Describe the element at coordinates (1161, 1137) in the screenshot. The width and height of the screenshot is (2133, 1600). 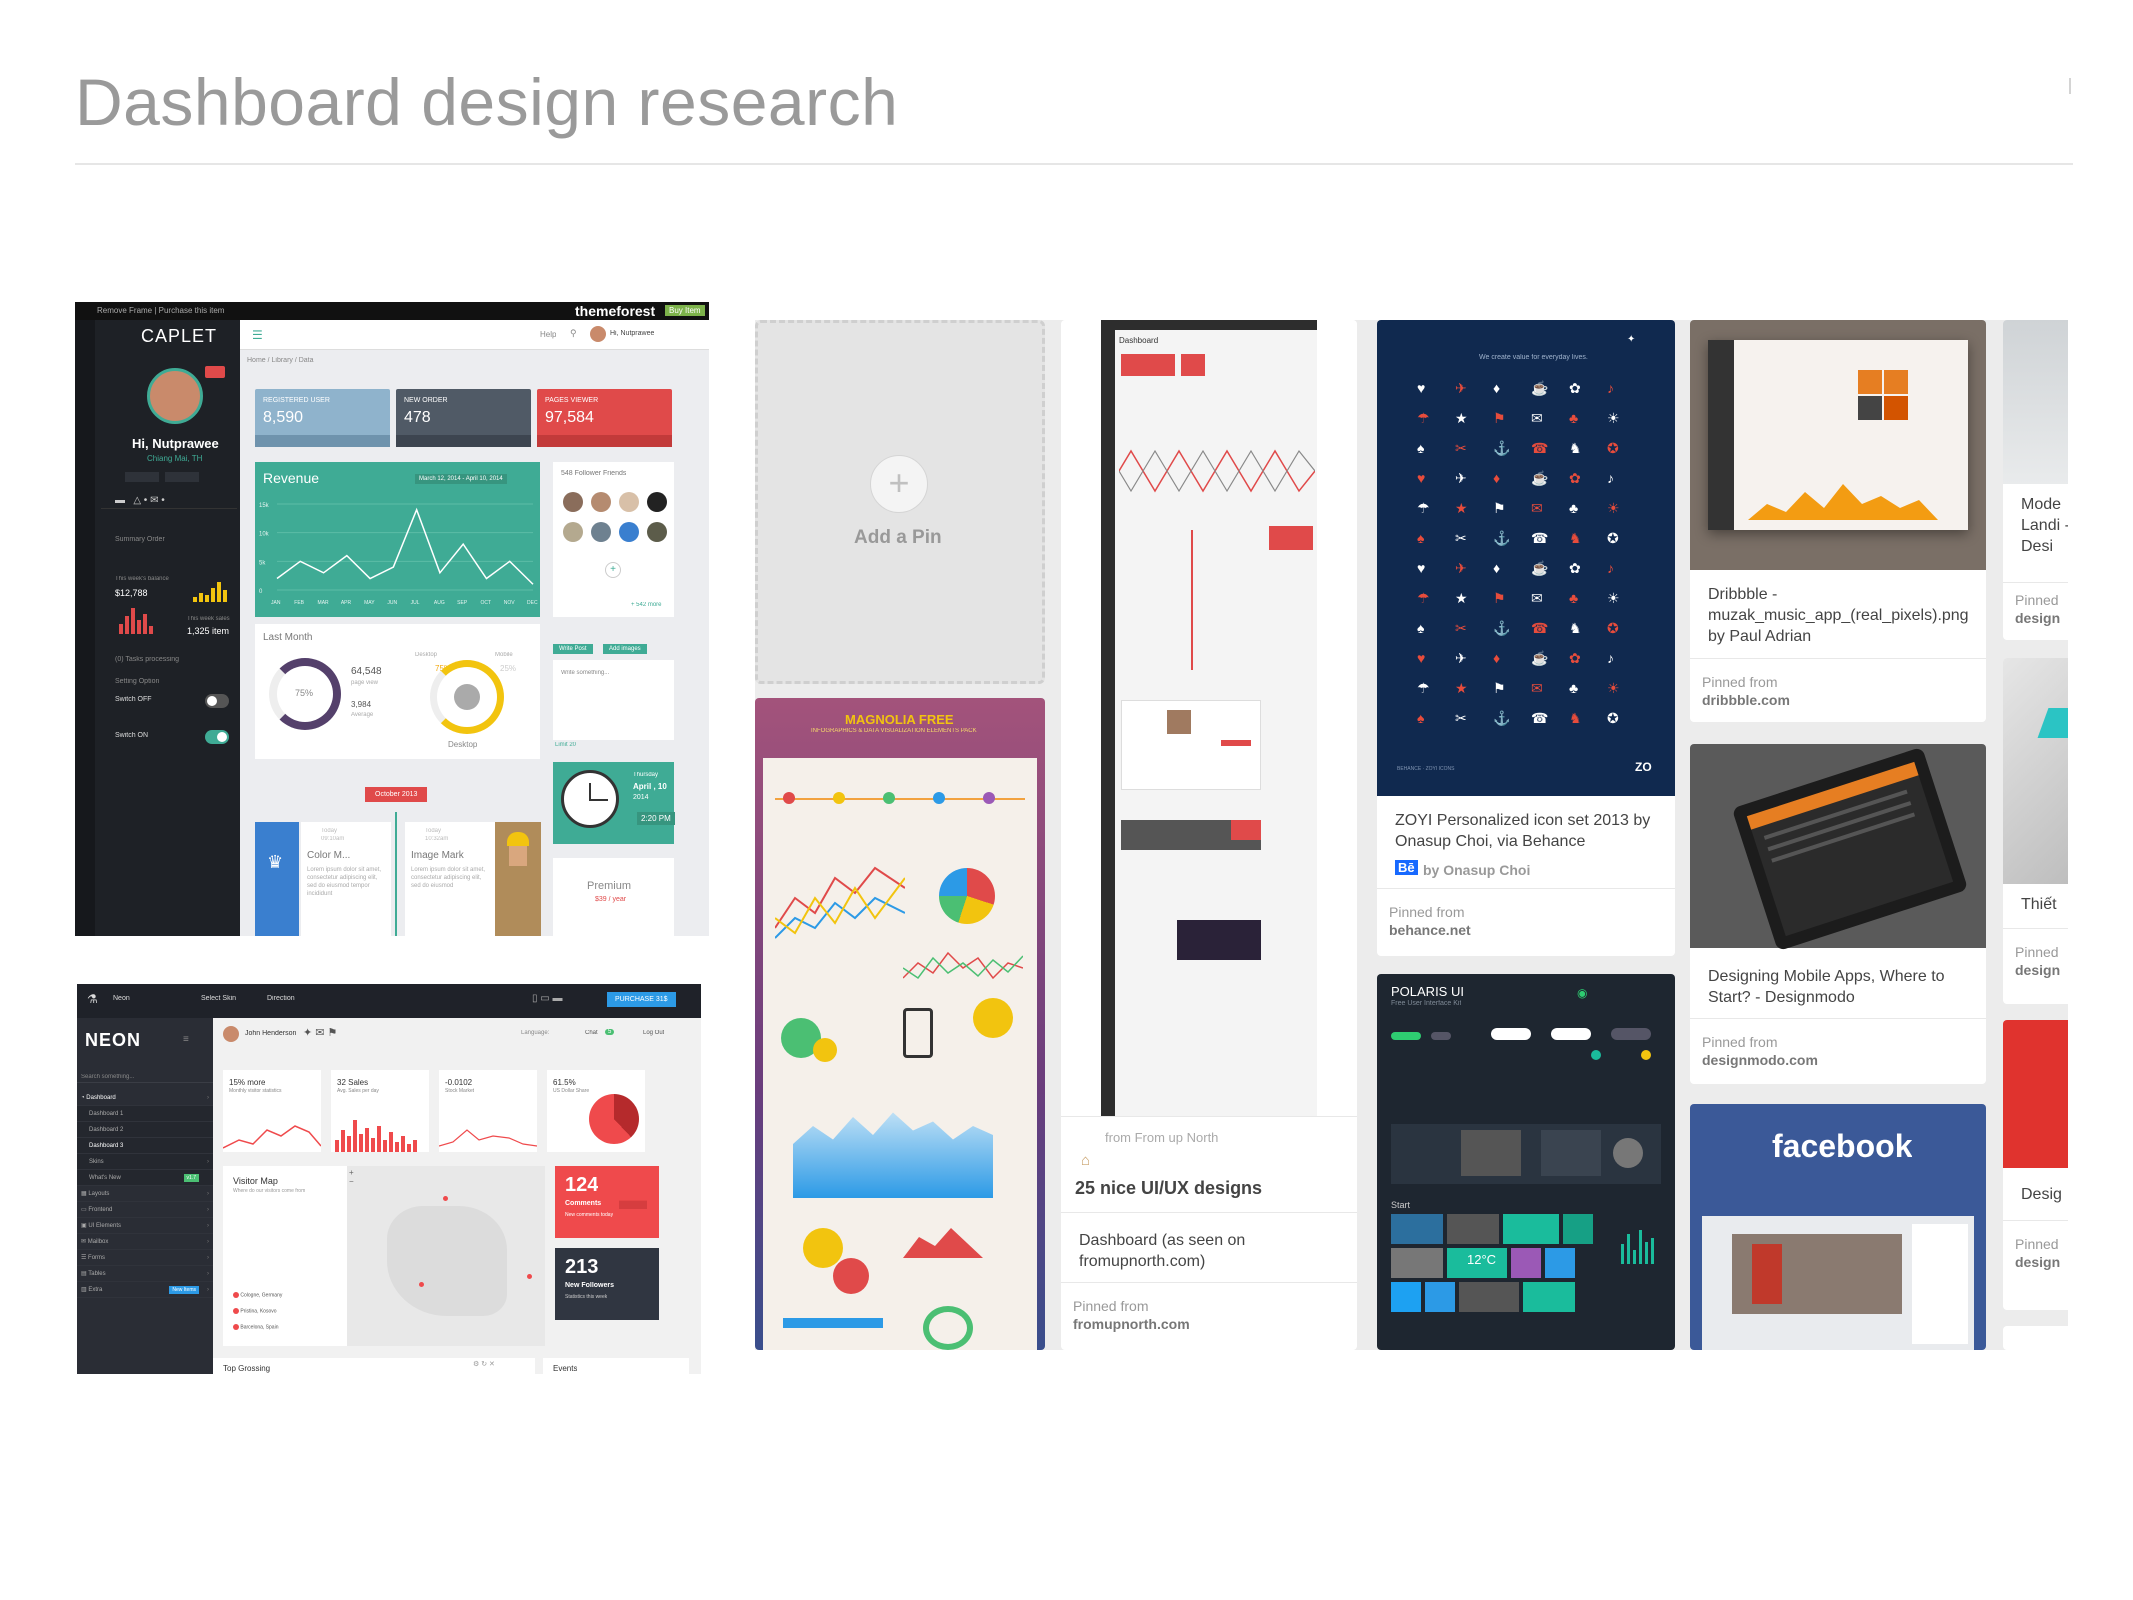
I see `fromupnorth-source: from From up North` at that location.